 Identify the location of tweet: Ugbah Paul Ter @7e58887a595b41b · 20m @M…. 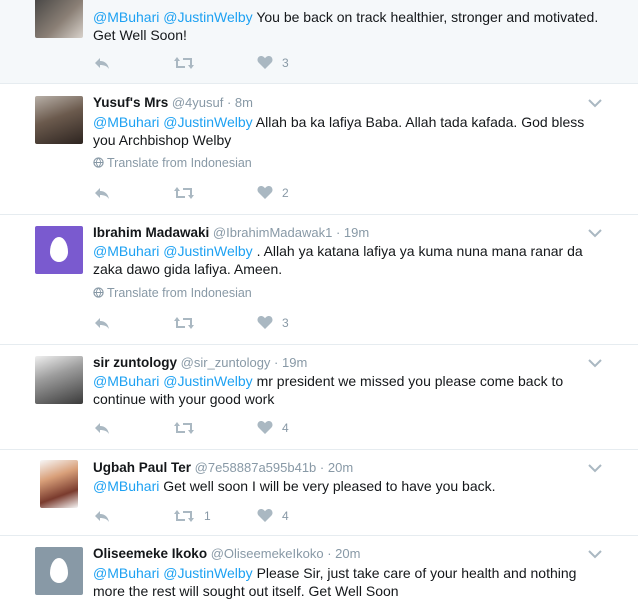
(319, 493).